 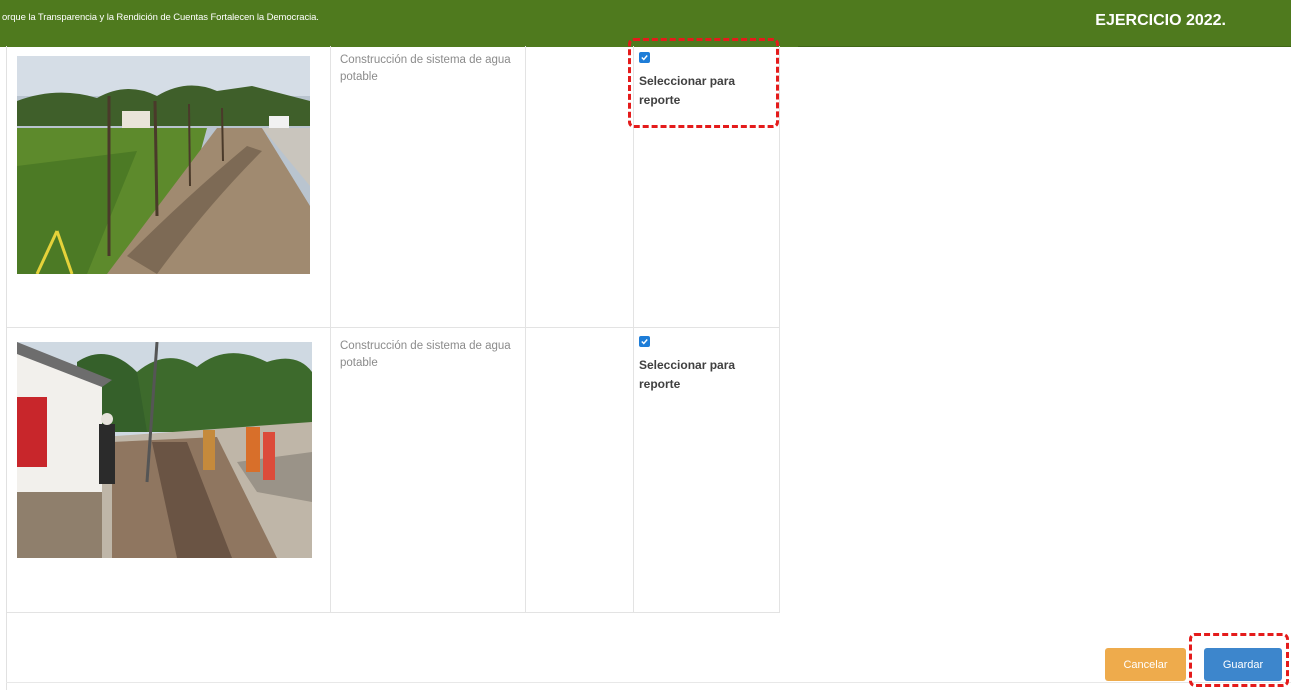 I want to click on frame-bottom-border, so click(x=648, y=682).